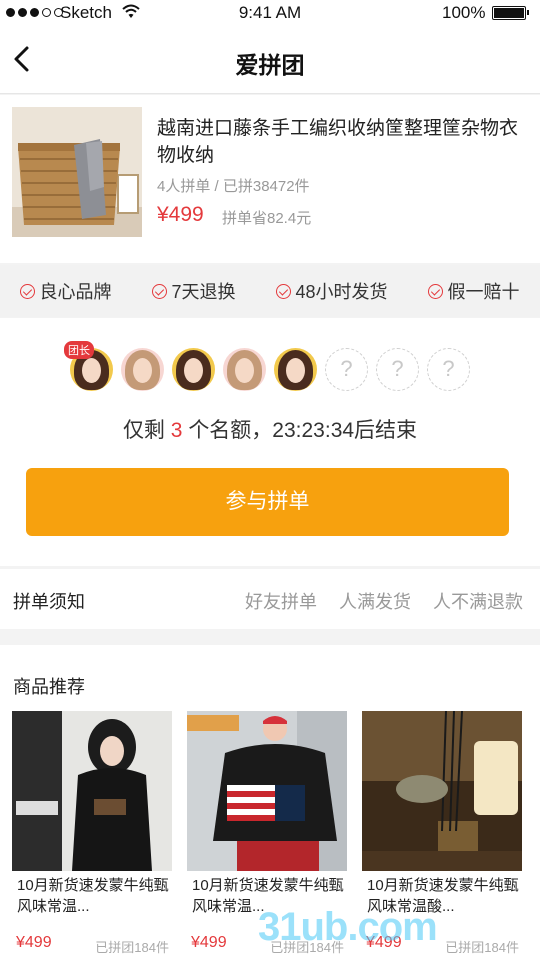 This screenshot has width=540, height=960. I want to click on avatar: 团长, so click(88, 366).